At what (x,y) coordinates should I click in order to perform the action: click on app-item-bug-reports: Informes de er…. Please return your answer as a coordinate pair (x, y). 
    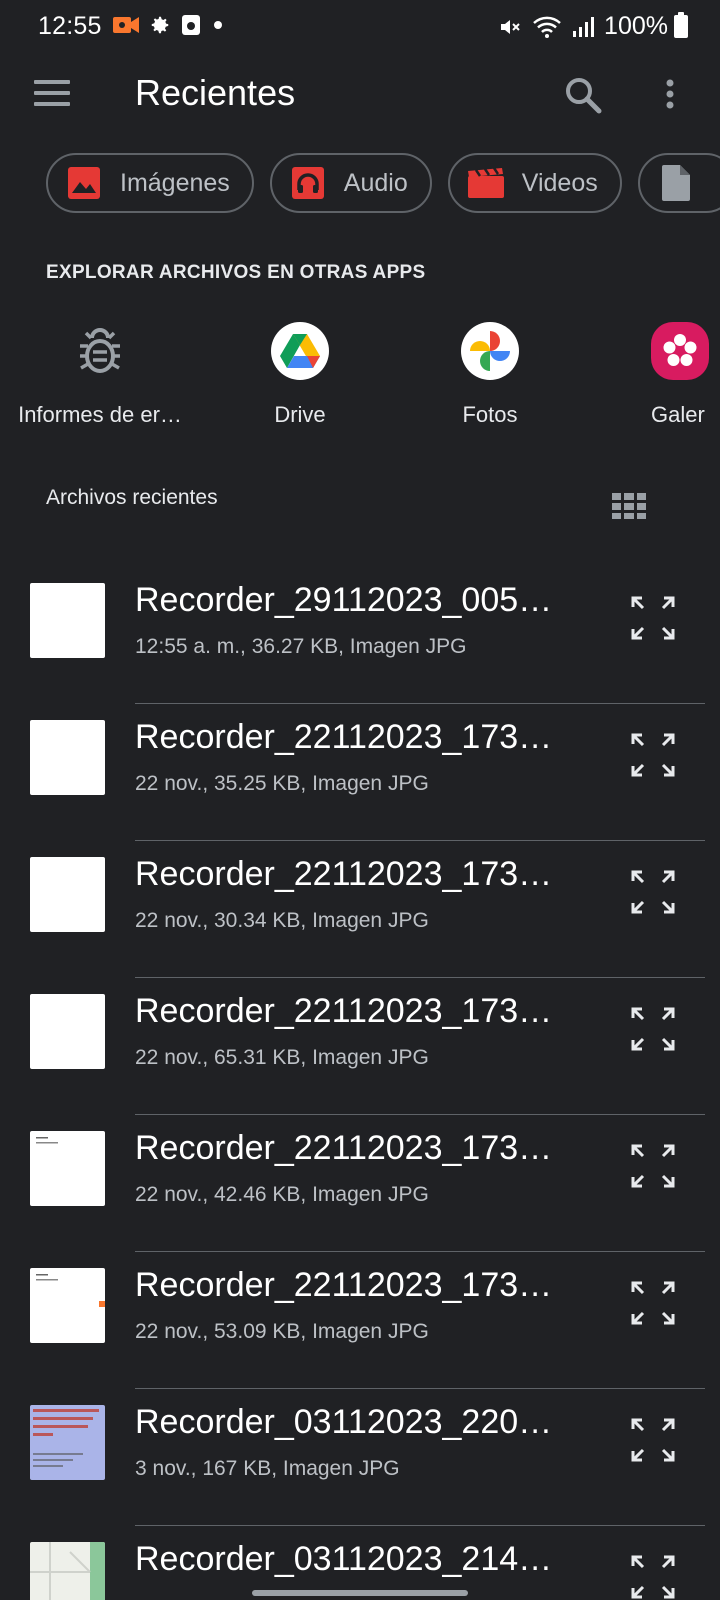
    Looking at the image, I should click on (100, 375).